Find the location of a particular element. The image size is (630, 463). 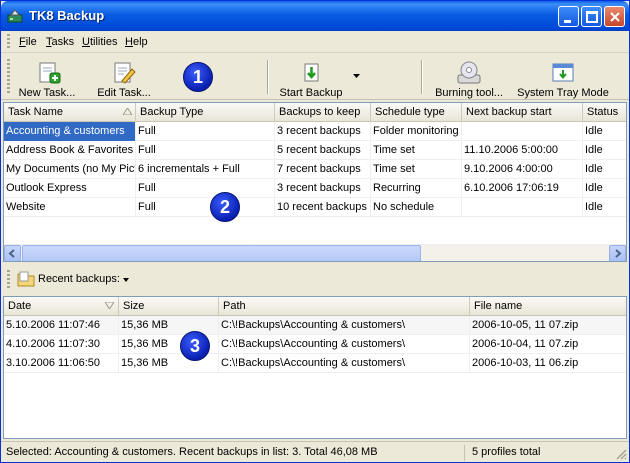

next-backup-start-cell: 6.10.2006 17:06:19 is located at coordinates (522, 188).